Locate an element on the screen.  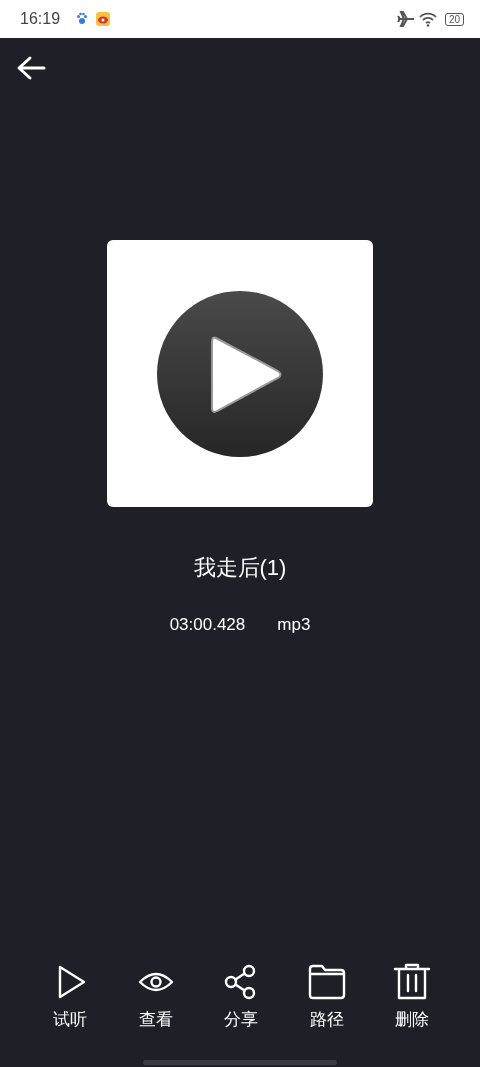
action-button: 删除 is located at coordinates (412, 997).